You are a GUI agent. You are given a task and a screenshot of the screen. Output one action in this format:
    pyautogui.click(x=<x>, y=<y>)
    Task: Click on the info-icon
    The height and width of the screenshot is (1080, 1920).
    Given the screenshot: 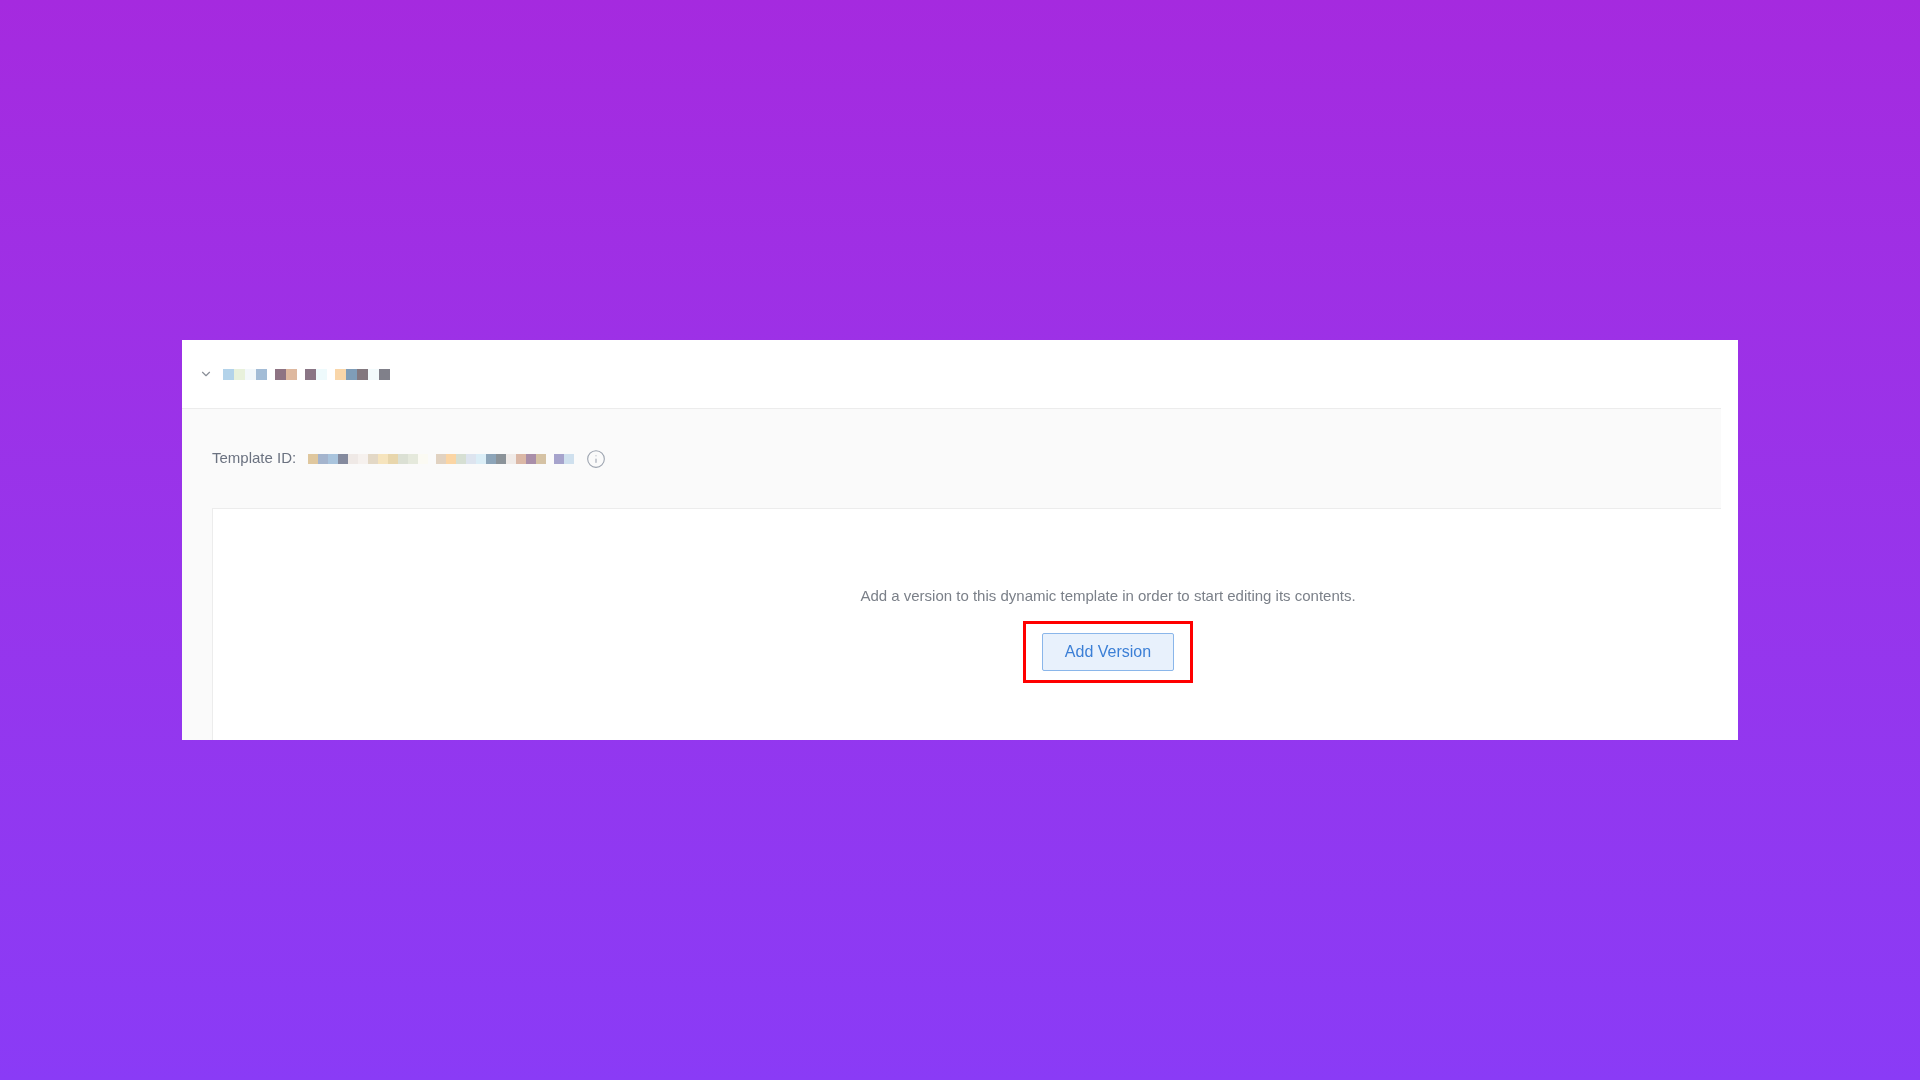 What is the action you would take?
    pyautogui.click(x=596, y=458)
    